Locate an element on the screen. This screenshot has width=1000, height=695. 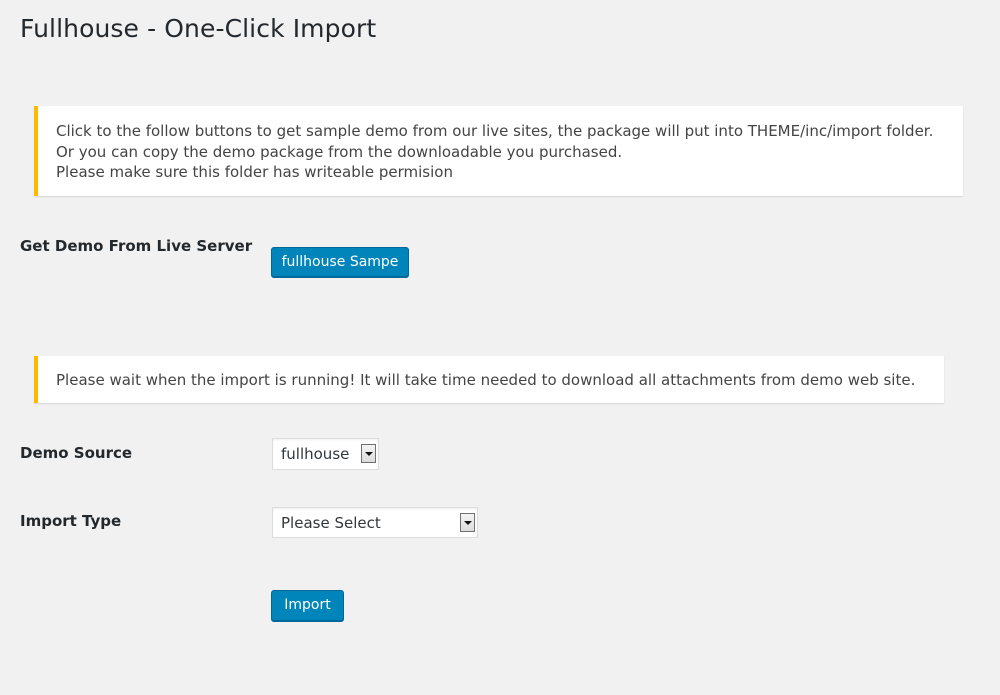
import-type-label: Import Type is located at coordinates (71, 521).